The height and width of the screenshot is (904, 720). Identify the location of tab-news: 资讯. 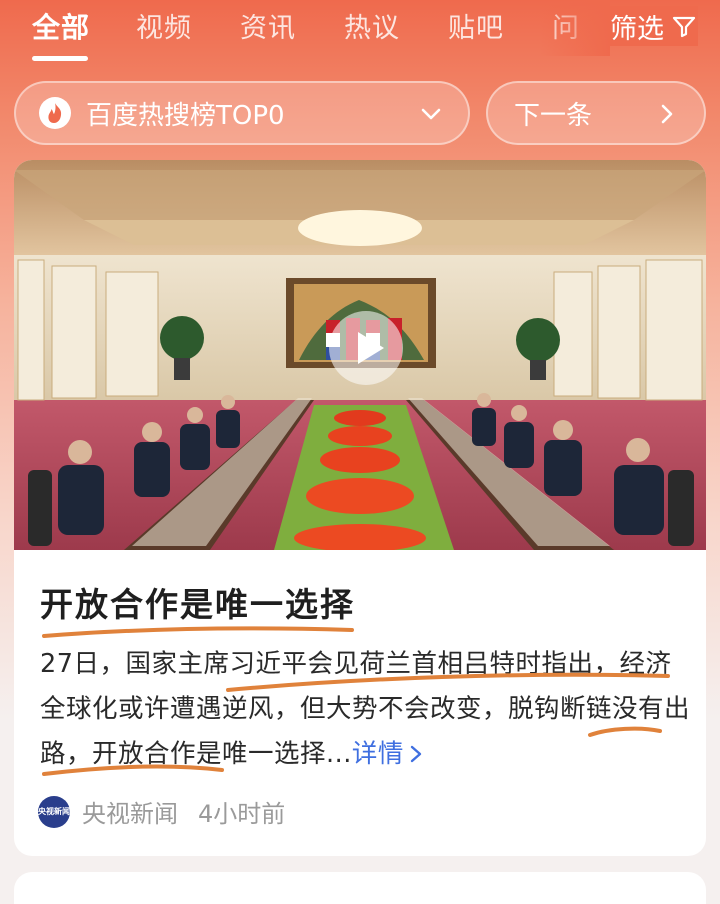
(268, 25).